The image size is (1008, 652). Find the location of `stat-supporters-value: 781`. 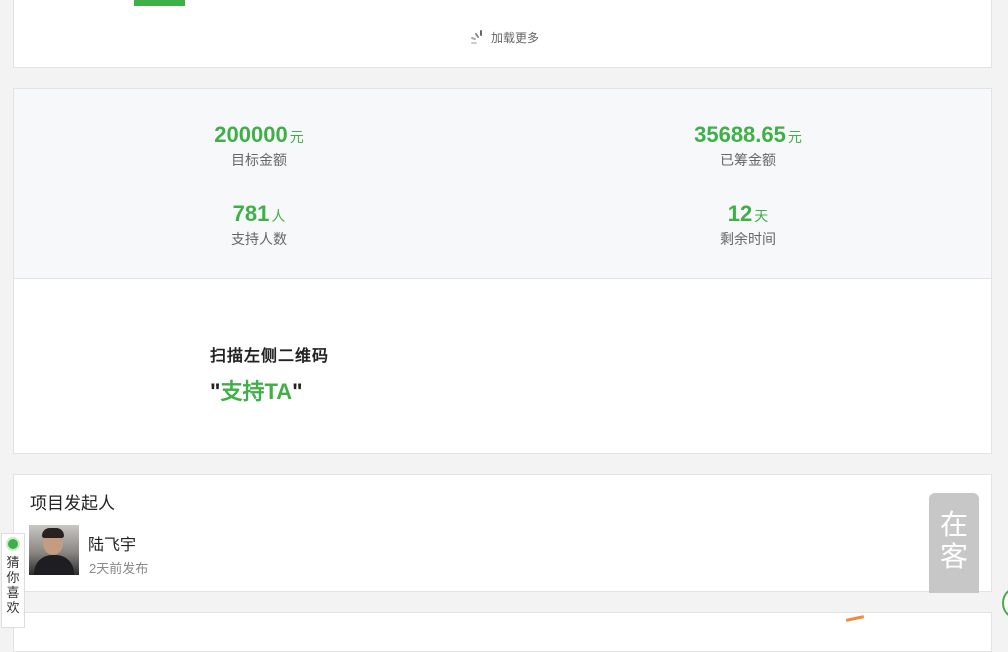

stat-supporters-value: 781 is located at coordinates (251, 213).